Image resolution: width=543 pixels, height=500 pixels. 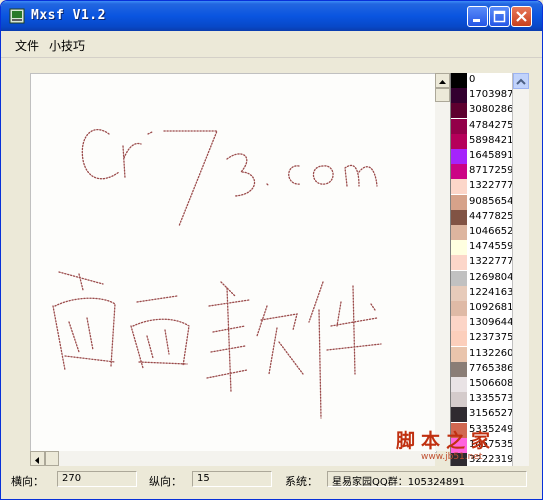 What do you see at coordinates (491, 140) in the screenshot?
I see `color-value: 5898421` at bounding box center [491, 140].